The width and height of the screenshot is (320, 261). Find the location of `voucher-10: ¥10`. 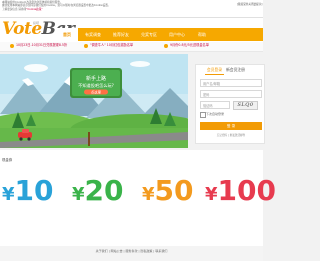

voucher-10: ¥10 is located at coordinates (28, 193).